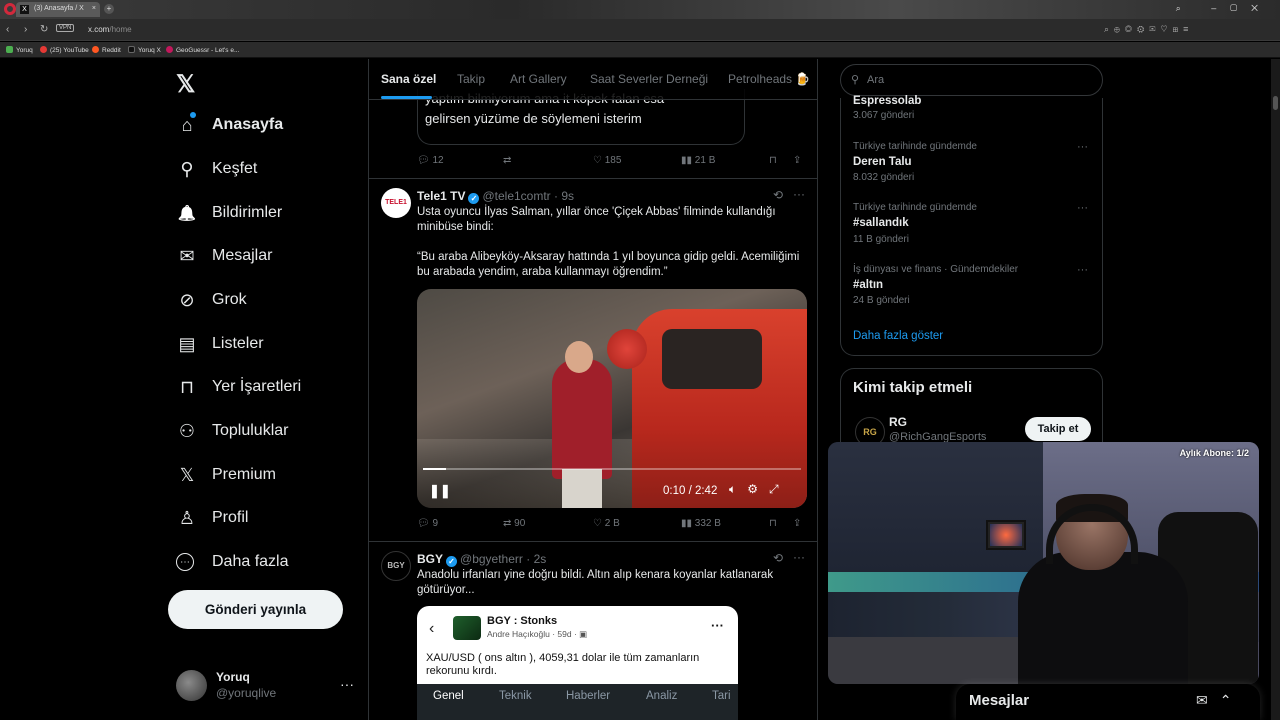 The width and height of the screenshot is (1280, 720). I want to click on card-more-icon: ···, so click(717, 625).